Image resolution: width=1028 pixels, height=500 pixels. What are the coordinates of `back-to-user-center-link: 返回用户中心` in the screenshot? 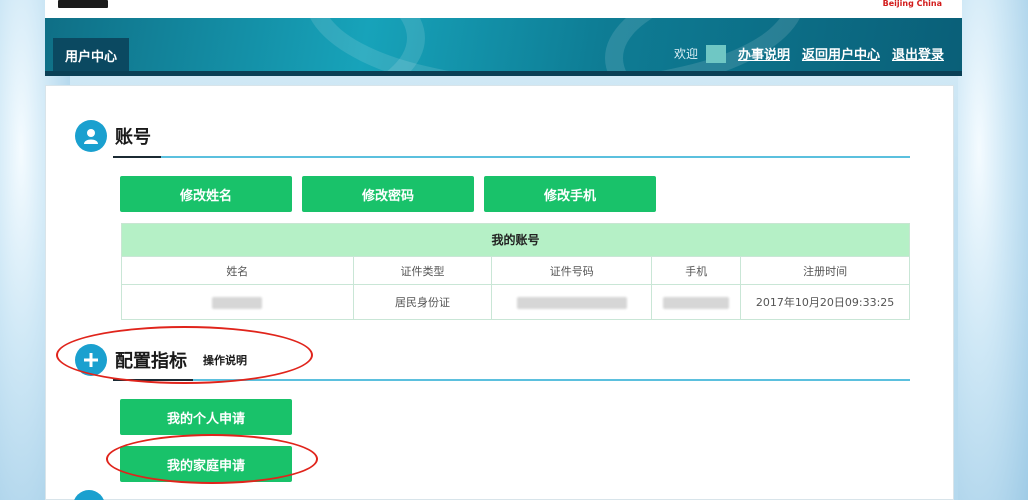 It's located at (841, 53).